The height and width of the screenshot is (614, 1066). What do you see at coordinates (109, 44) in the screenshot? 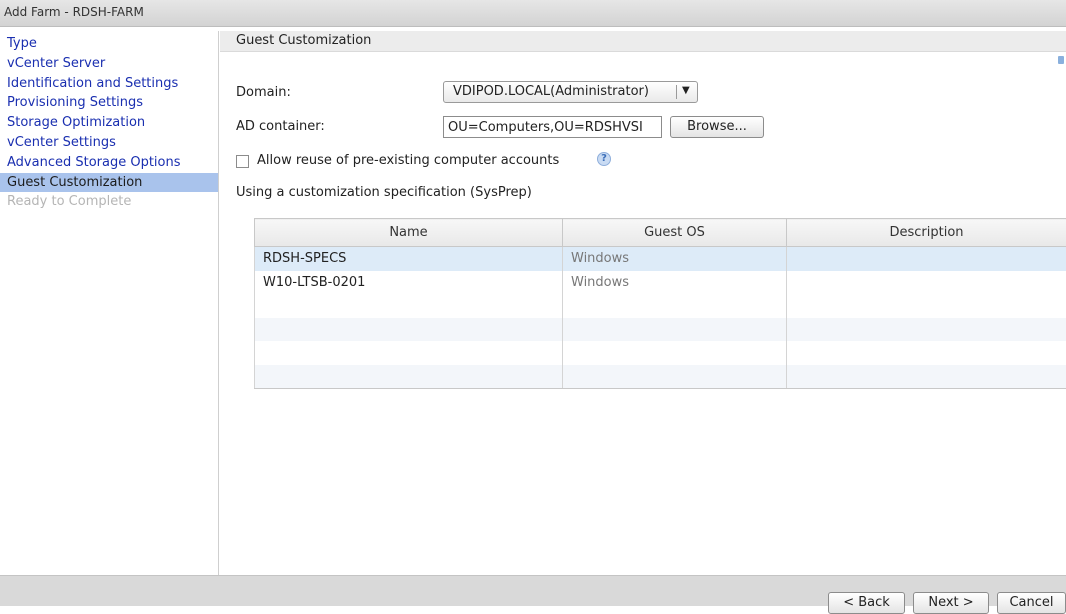
I see `sidebar-item-type: Type` at bounding box center [109, 44].